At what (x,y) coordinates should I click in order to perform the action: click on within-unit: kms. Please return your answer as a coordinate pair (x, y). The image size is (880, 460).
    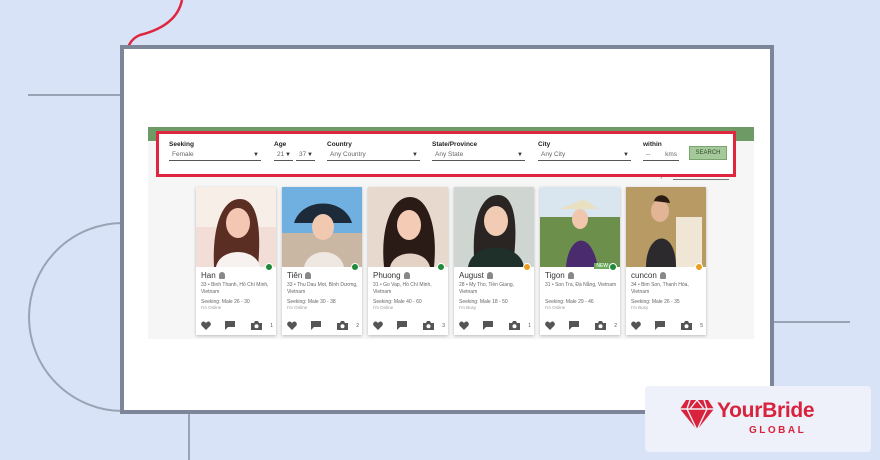
    Looking at the image, I should click on (671, 154).